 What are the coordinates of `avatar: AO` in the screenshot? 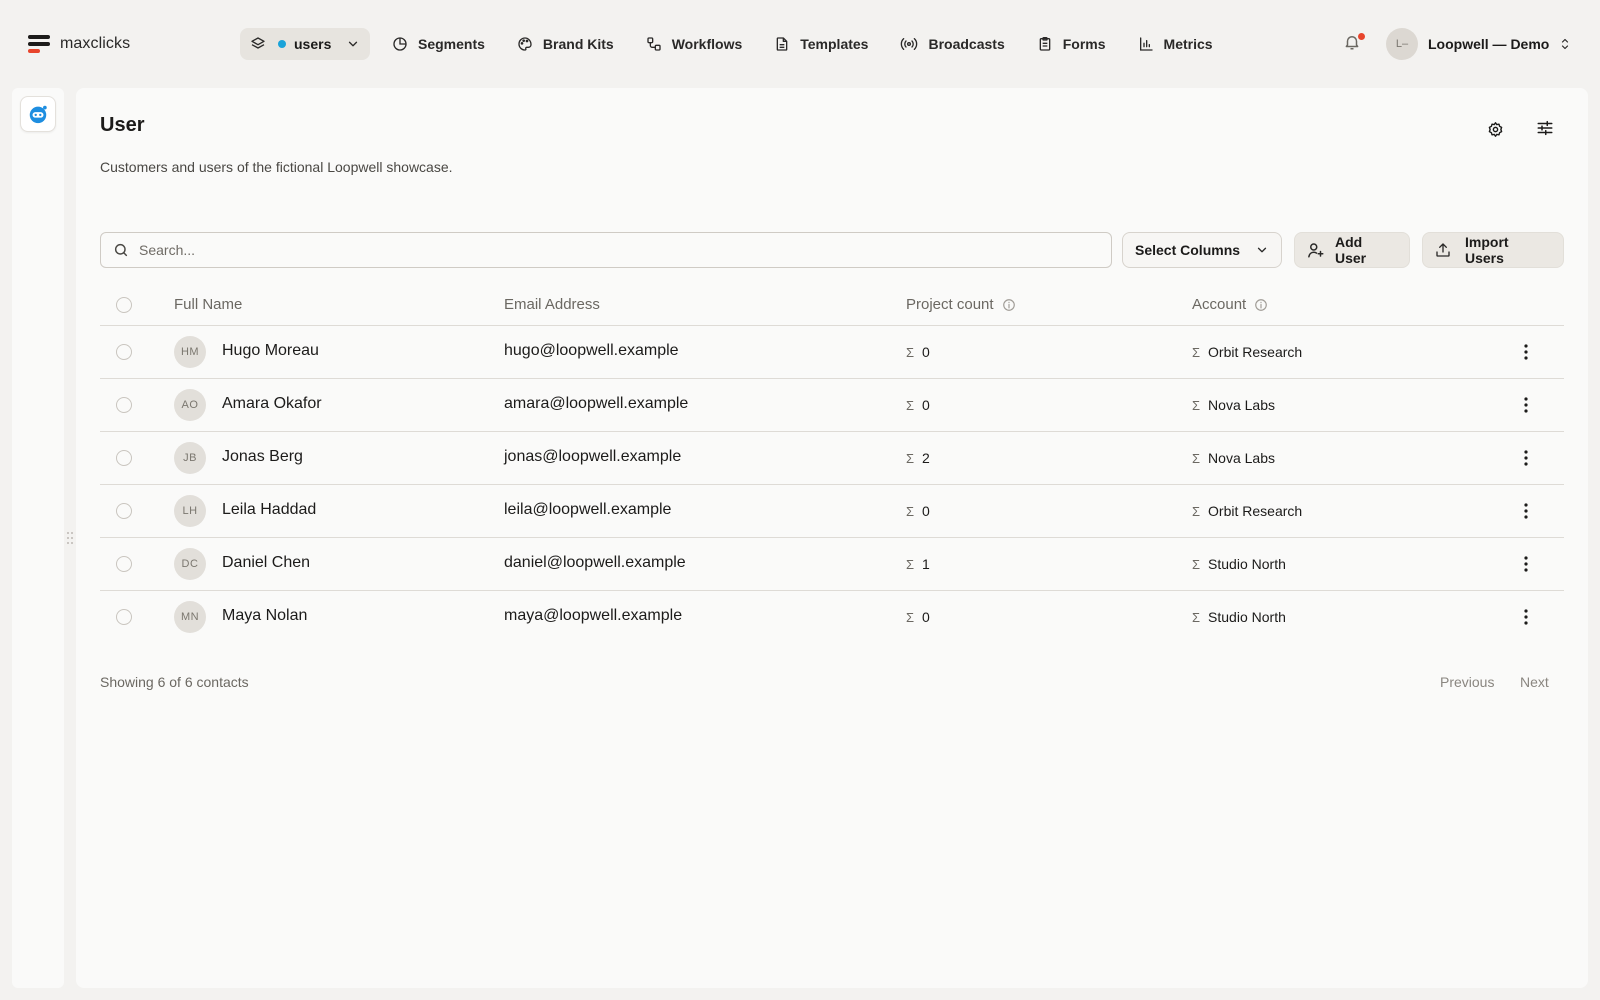 It's located at (190, 405).